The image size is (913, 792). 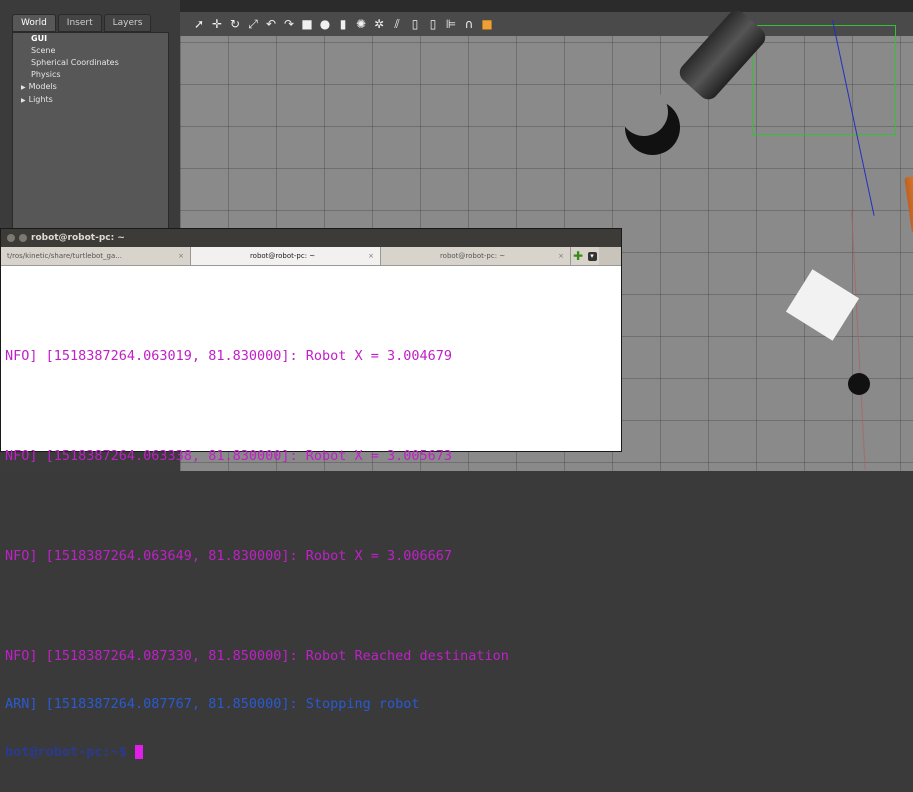 I want to click on scale-icon: ⤢, so click(x=253, y=24).